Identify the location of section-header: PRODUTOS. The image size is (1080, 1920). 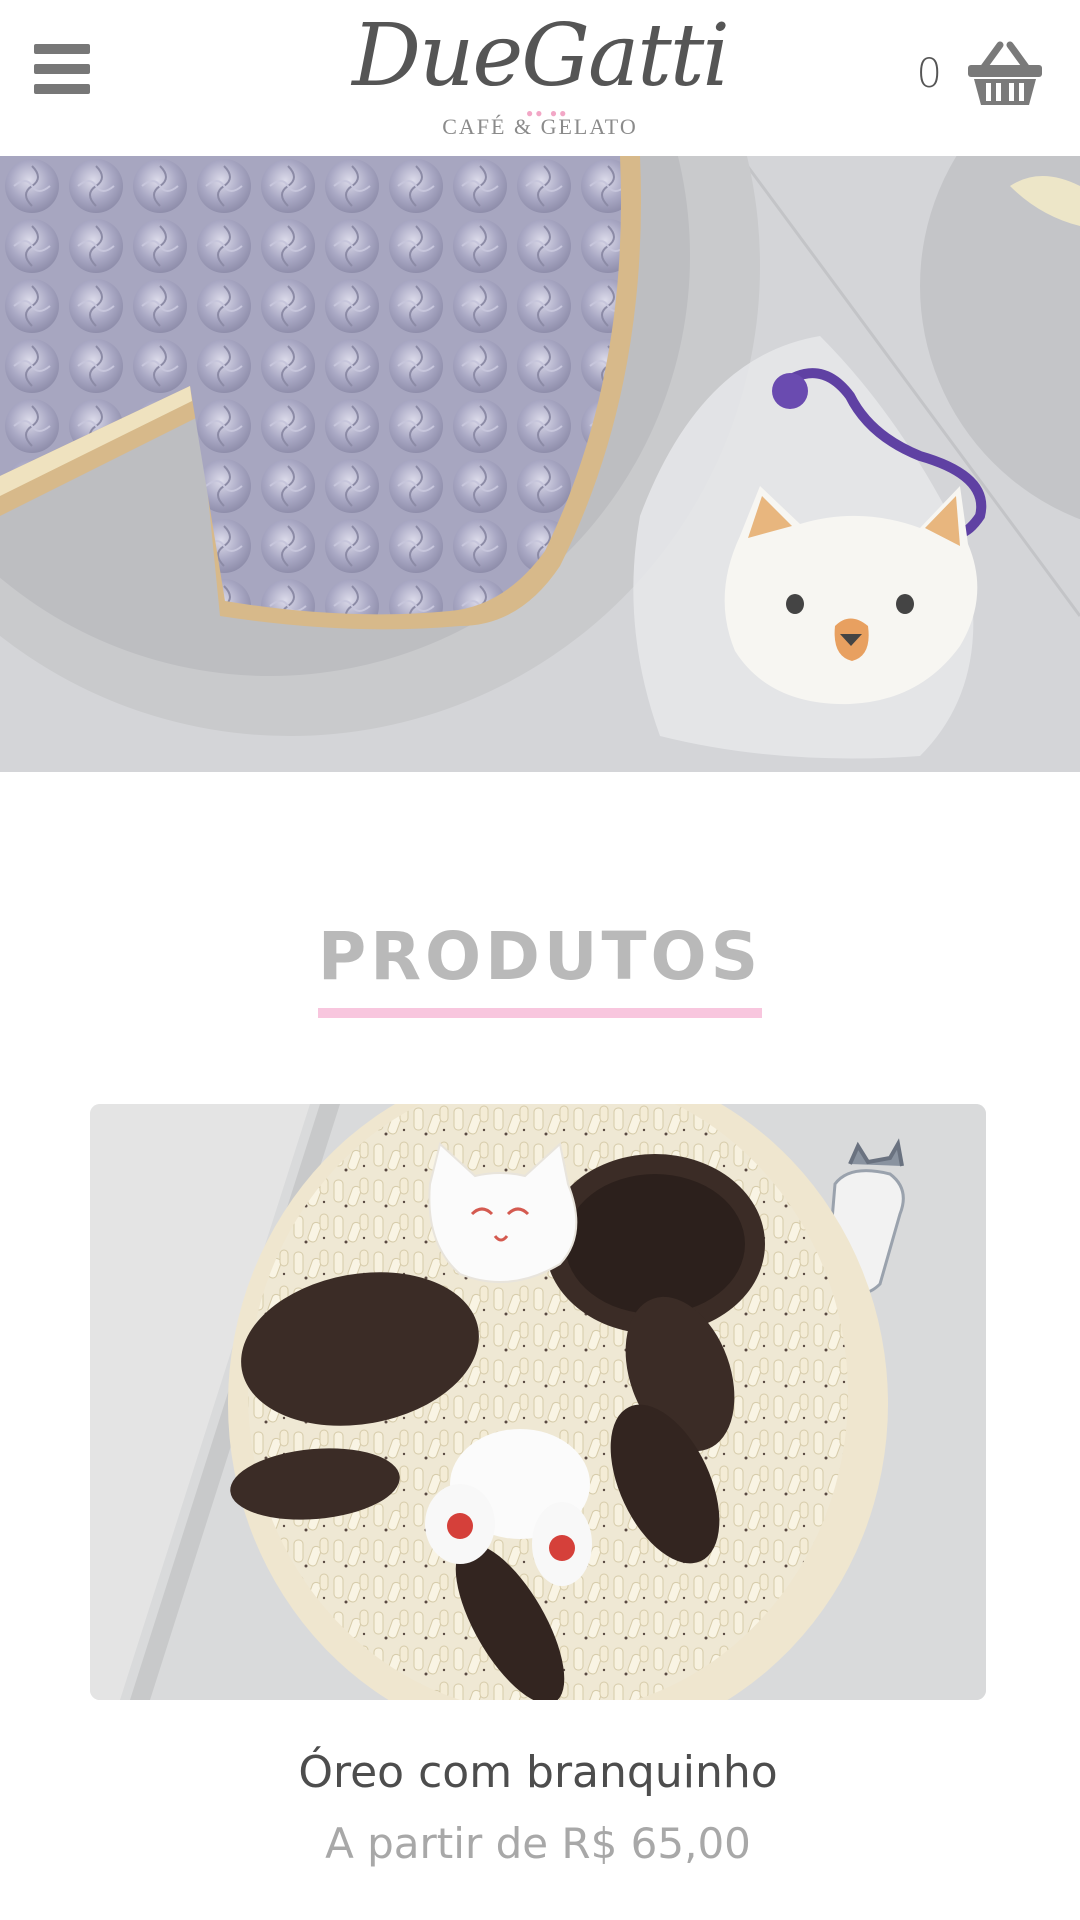
(540, 965).